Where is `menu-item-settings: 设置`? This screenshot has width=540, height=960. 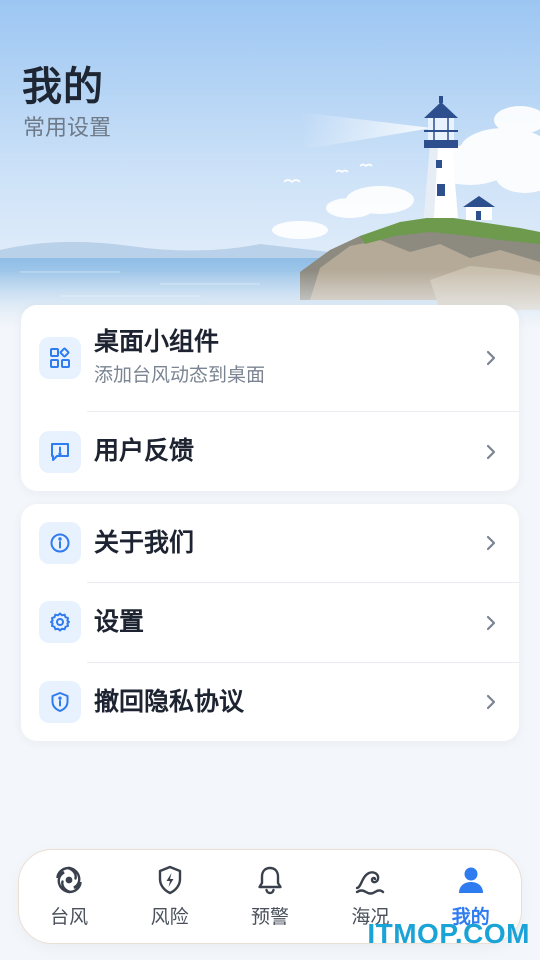 menu-item-settings: 设置 is located at coordinates (270, 622).